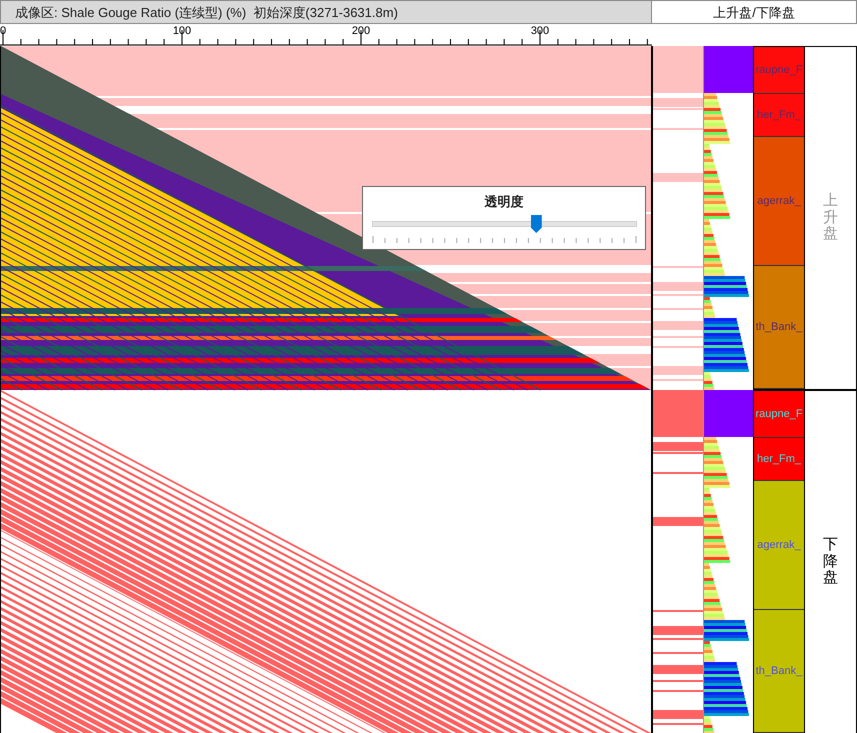 Image resolution: width=857 pixels, height=733 pixels. Describe the element at coordinates (830, 218) in the screenshot. I see `block-label: 上升盘` at that location.